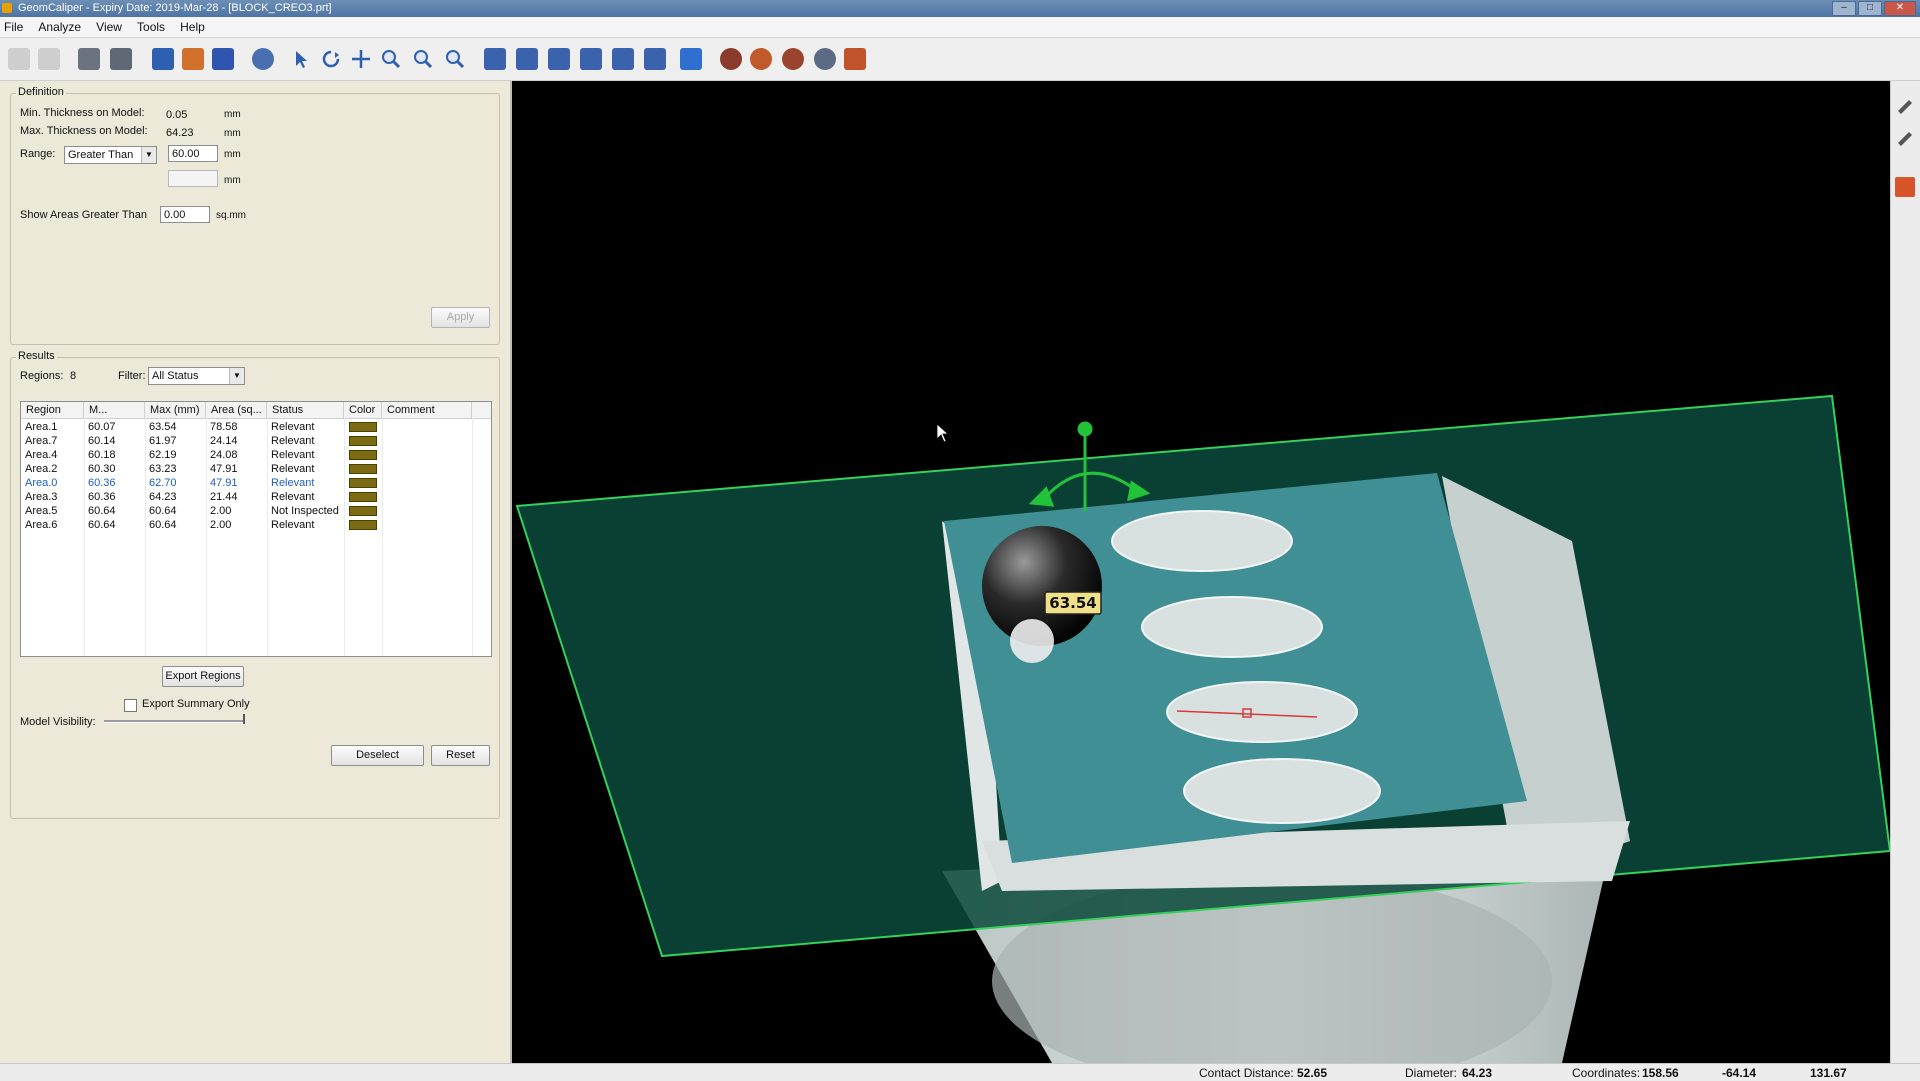 Image resolution: width=1920 pixels, height=1081 pixels. What do you see at coordinates (301, 59) in the screenshot?
I see `select-icon` at bounding box center [301, 59].